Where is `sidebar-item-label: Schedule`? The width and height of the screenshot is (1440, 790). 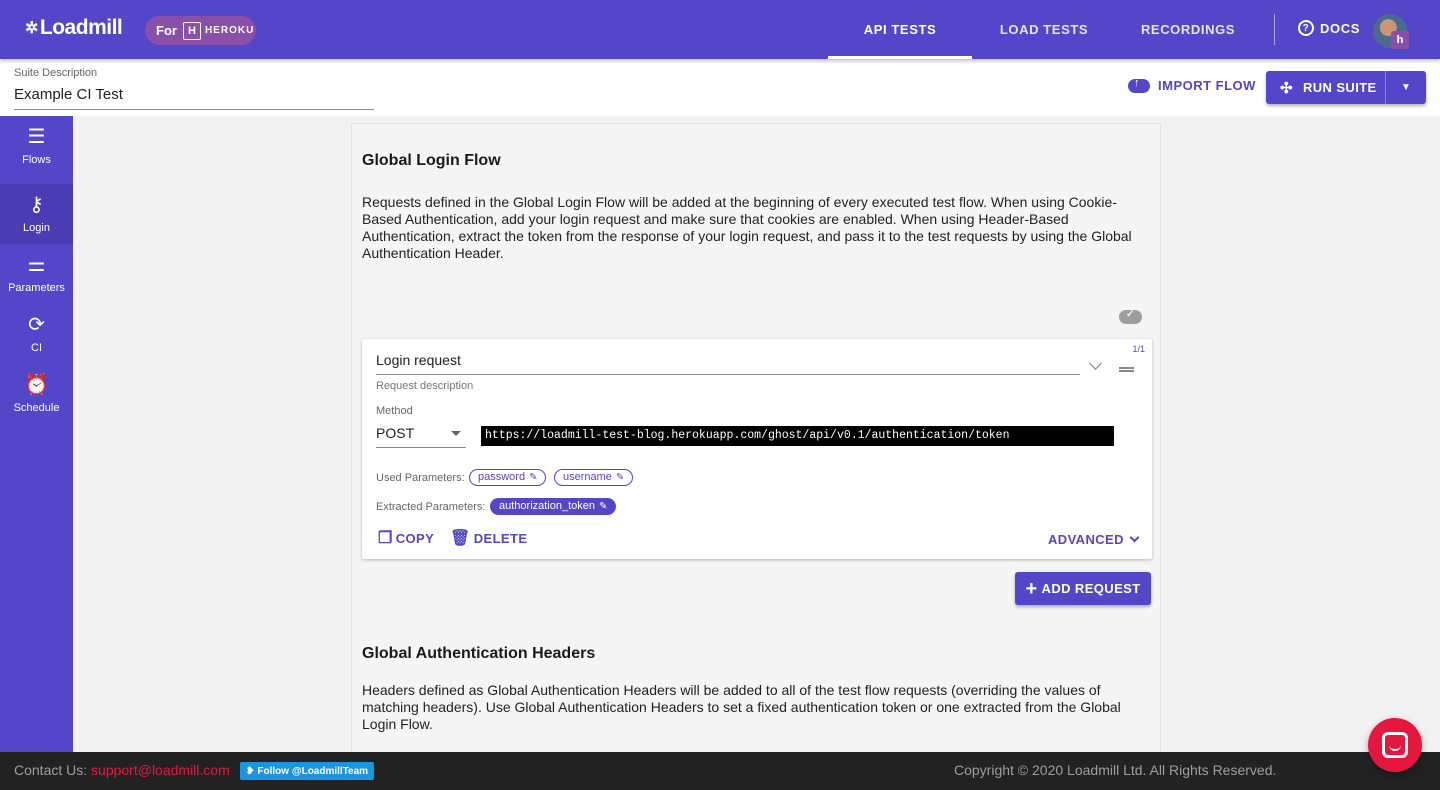
sidebar-item-label: Schedule is located at coordinates (36, 408).